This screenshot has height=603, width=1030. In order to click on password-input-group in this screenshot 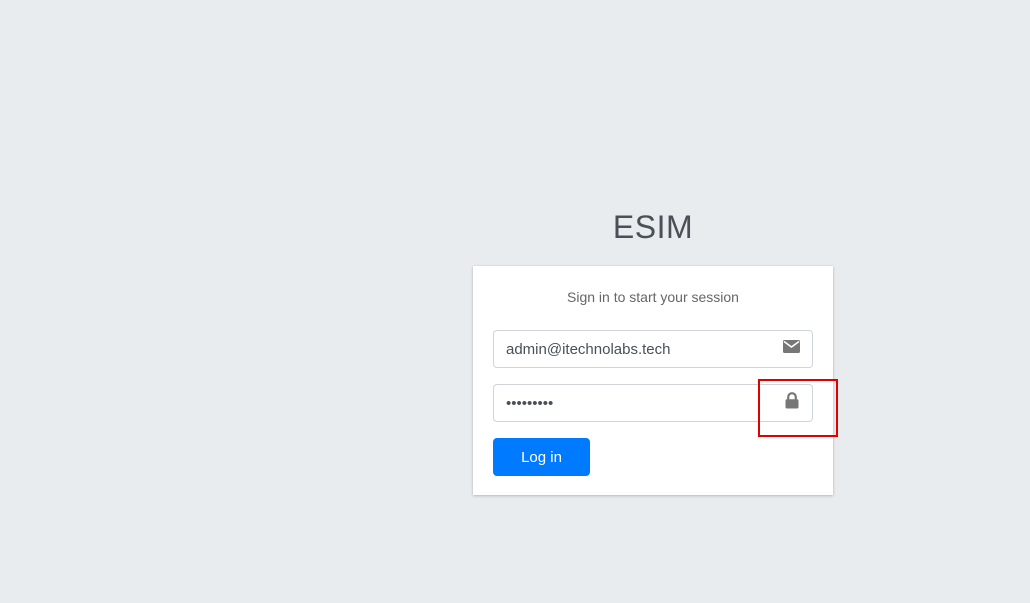, I will do `click(653, 403)`.